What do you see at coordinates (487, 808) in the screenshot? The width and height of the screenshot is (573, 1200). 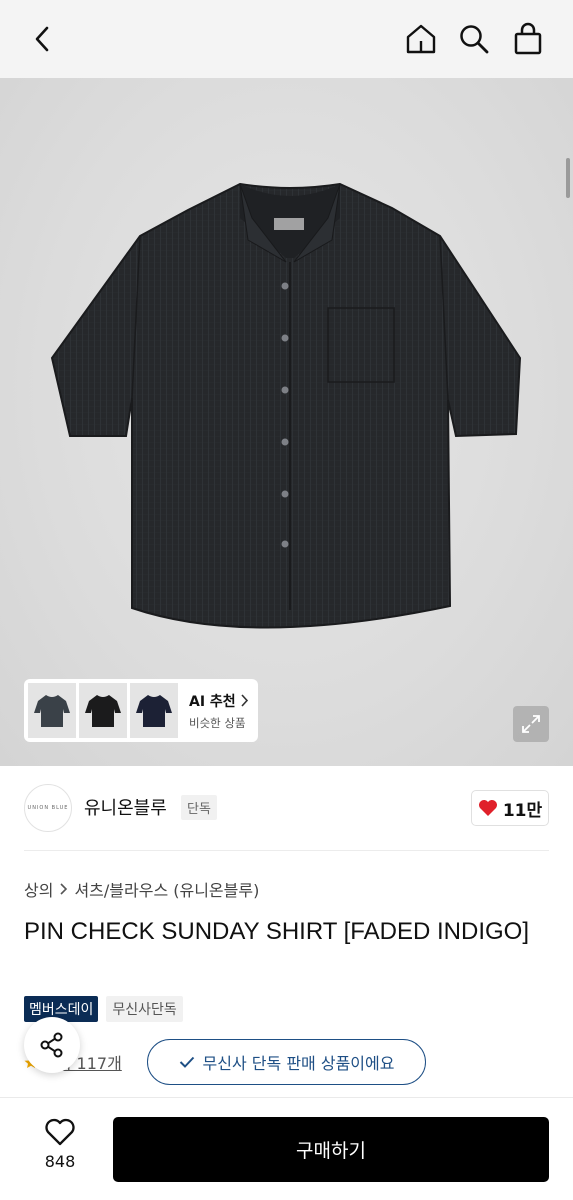 I see `heart-filled-icon` at bounding box center [487, 808].